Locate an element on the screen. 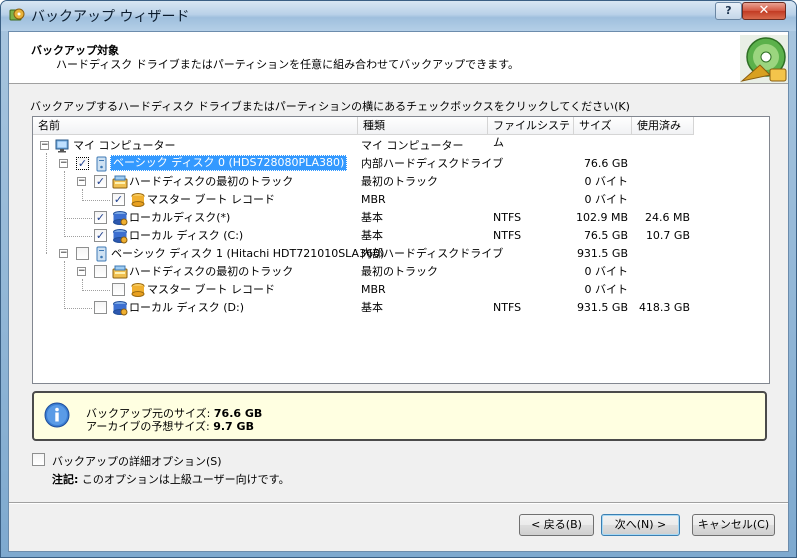 This screenshot has height=558, width=797. next-button: 次へ(N) > is located at coordinates (640, 525).